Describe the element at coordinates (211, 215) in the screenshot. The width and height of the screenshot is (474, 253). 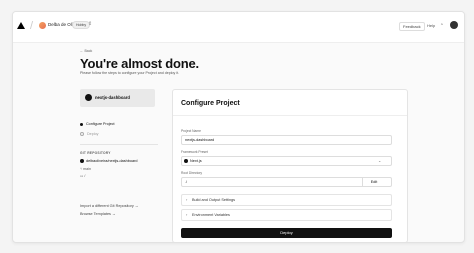
I see `accordion-label: Environment Variables` at that location.